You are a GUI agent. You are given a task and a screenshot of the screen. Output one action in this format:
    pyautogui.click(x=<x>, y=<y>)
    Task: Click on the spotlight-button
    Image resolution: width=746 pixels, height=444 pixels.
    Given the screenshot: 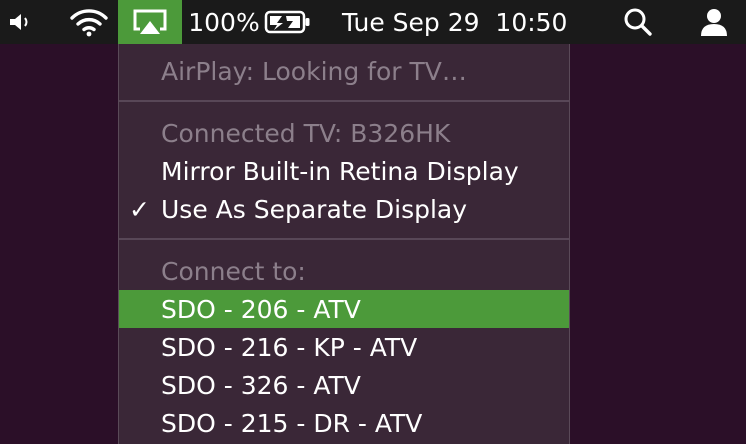 What is the action you would take?
    pyautogui.click(x=638, y=22)
    